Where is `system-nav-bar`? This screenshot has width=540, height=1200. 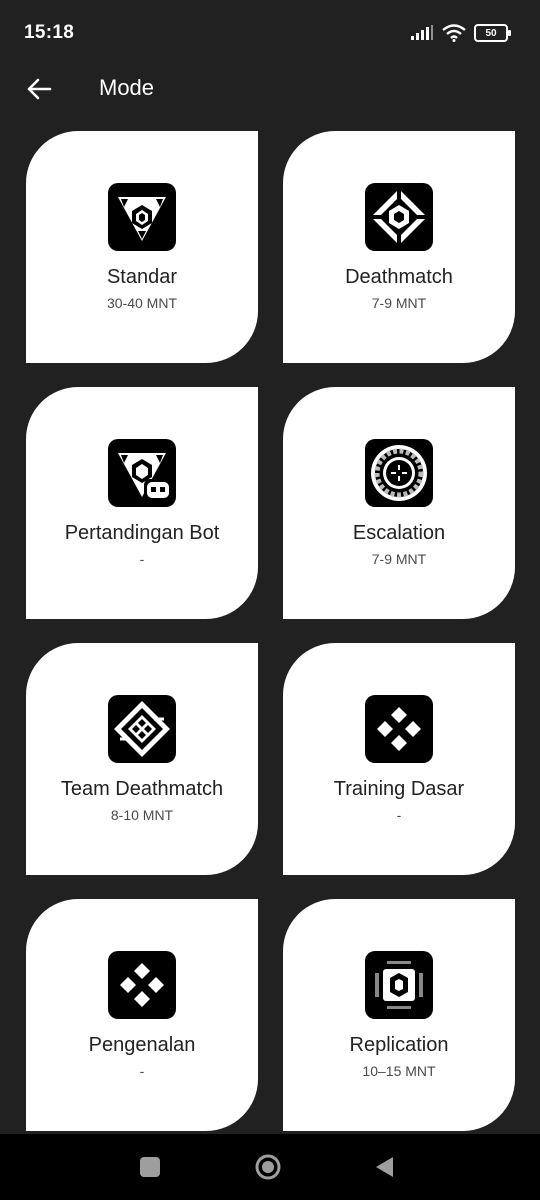
system-nav-bar is located at coordinates (270, 1167).